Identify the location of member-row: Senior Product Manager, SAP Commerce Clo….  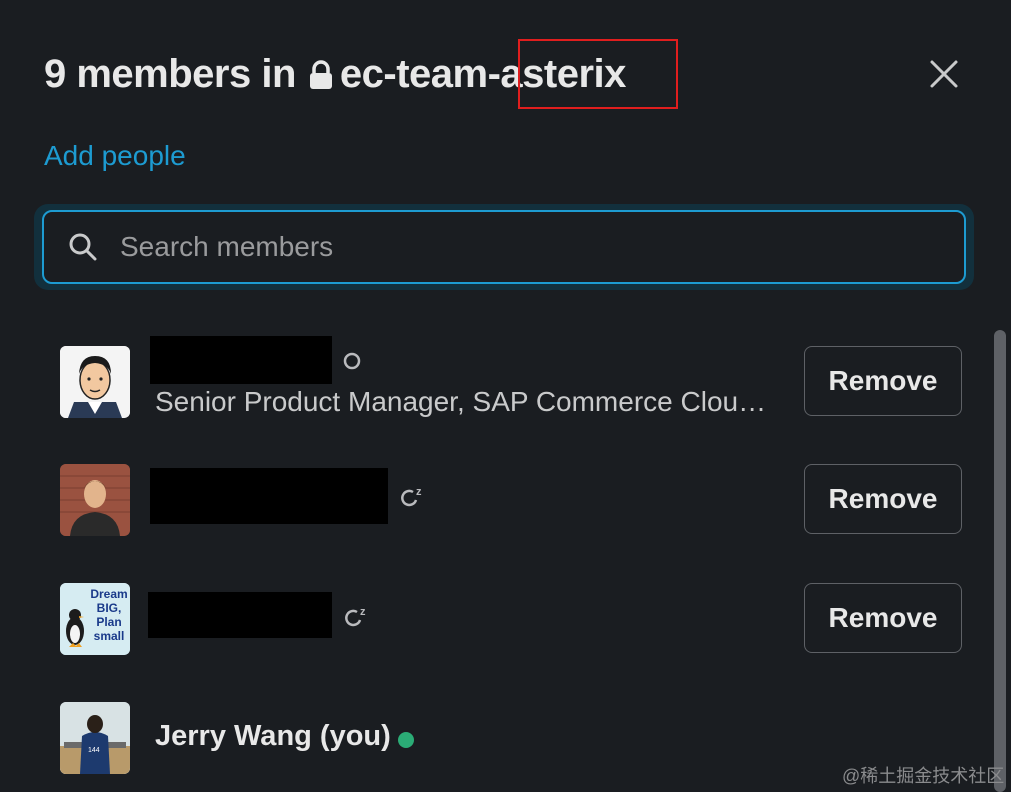
(495, 380).